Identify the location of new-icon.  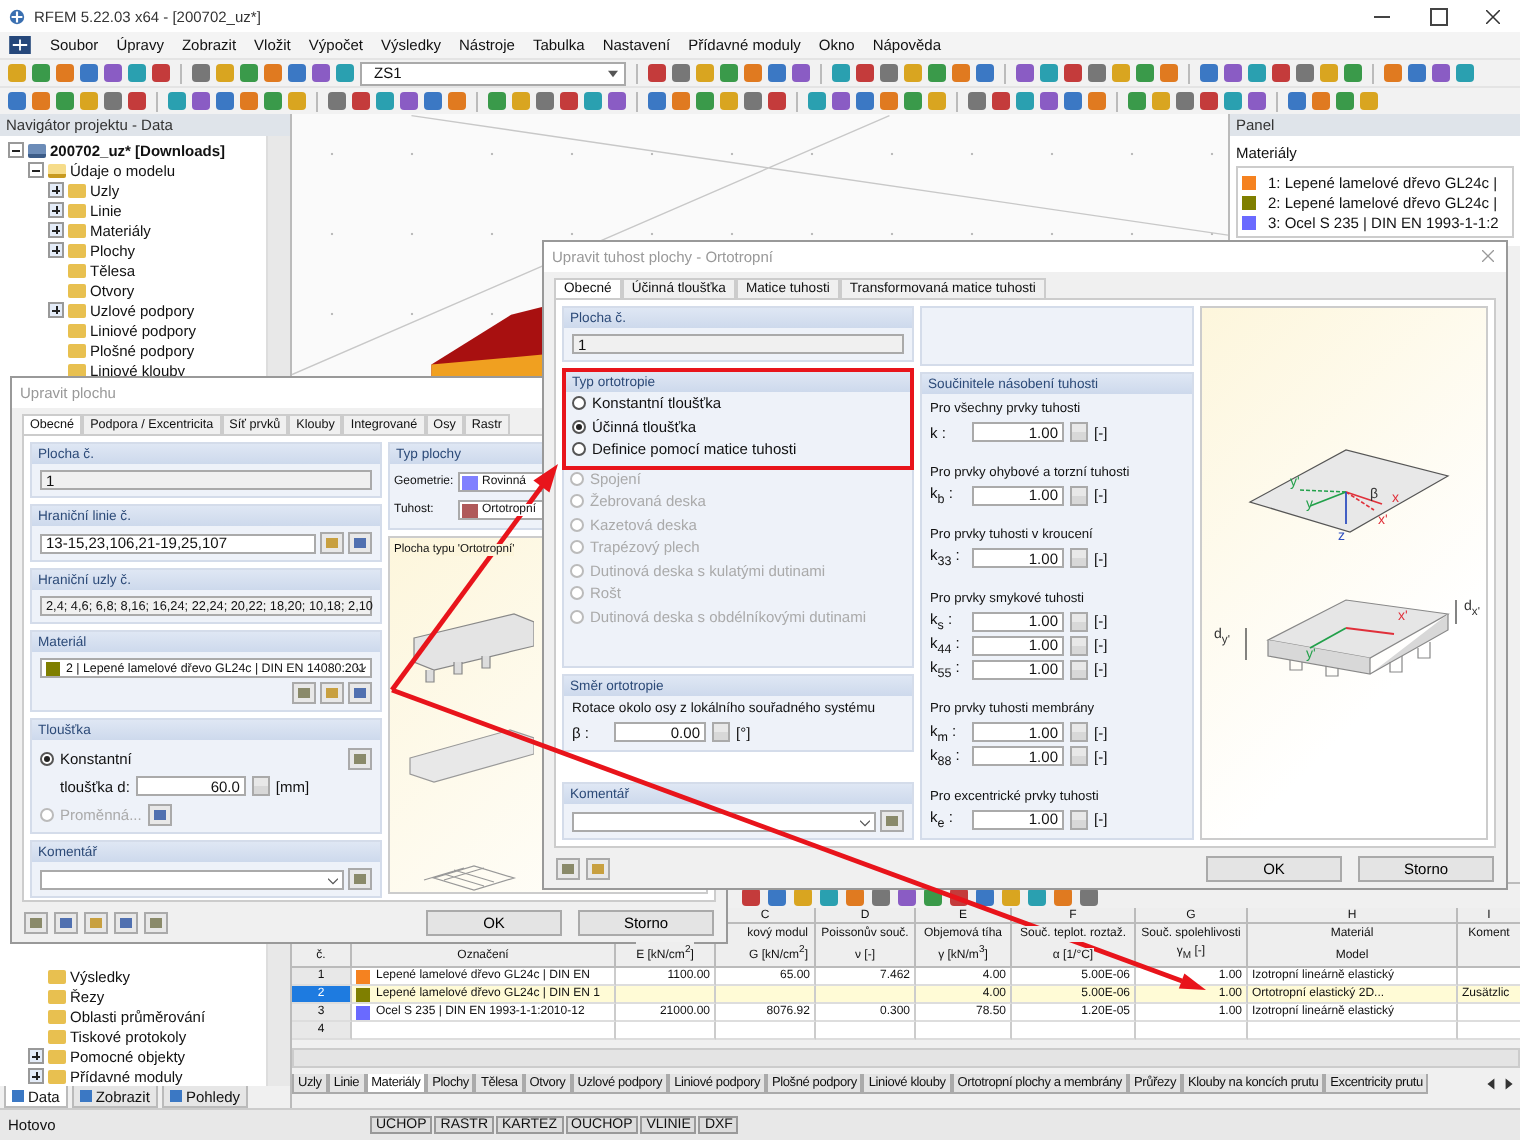
(332, 693).